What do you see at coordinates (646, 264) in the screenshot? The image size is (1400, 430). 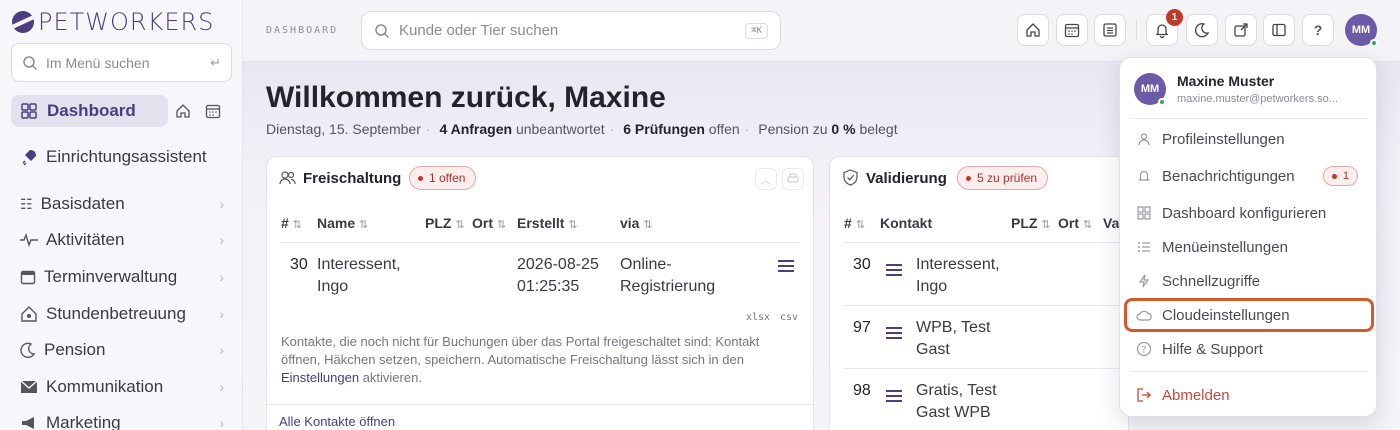 I see `row-via-line1: Online-` at bounding box center [646, 264].